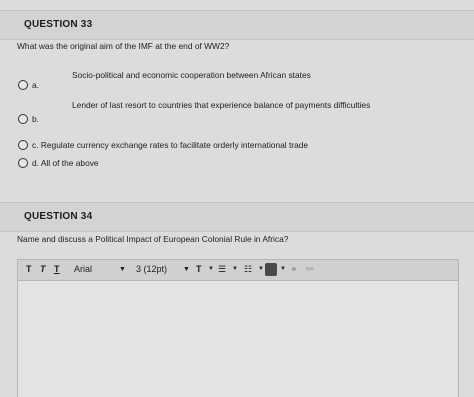  I want to click on option-d-text: d. All of the above, so click(65, 163).